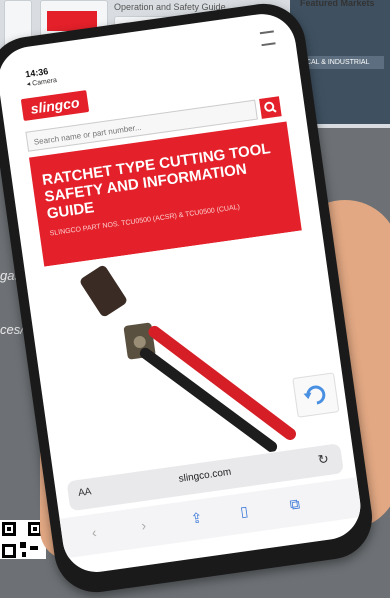 The image size is (390, 598). Describe the element at coordinates (323, 459) in the screenshot. I see `reload-icon: ↻` at that location.